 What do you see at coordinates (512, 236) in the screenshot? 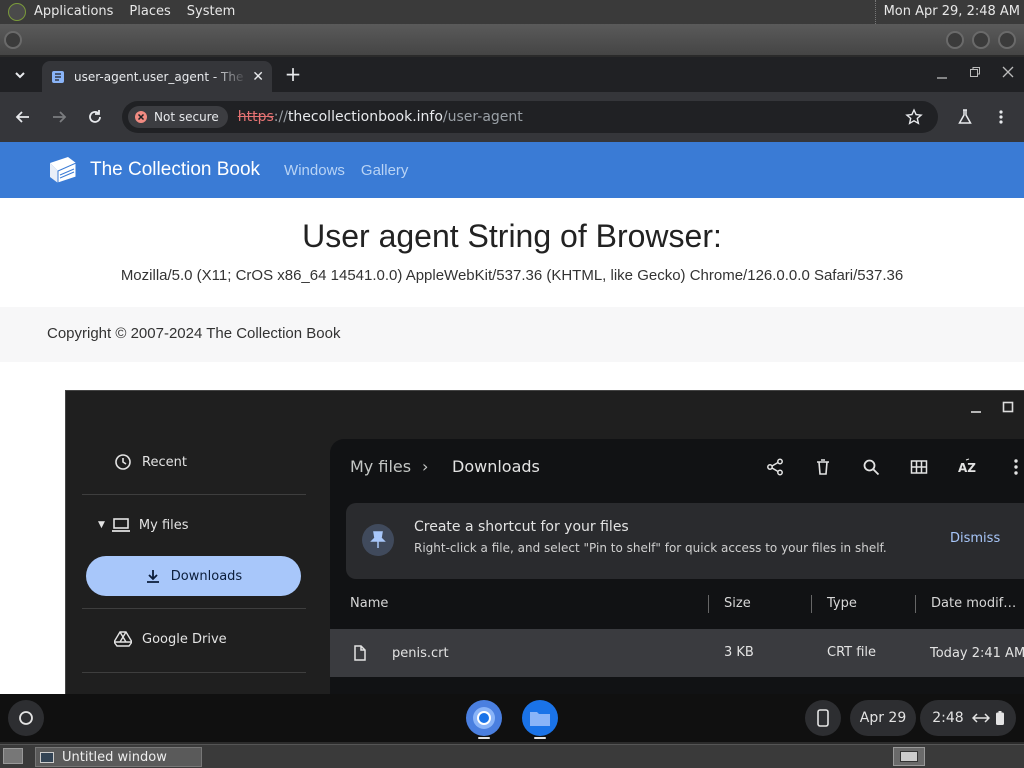
I see `page-title: User agent String of Browser:` at bounding box center [512, 236].